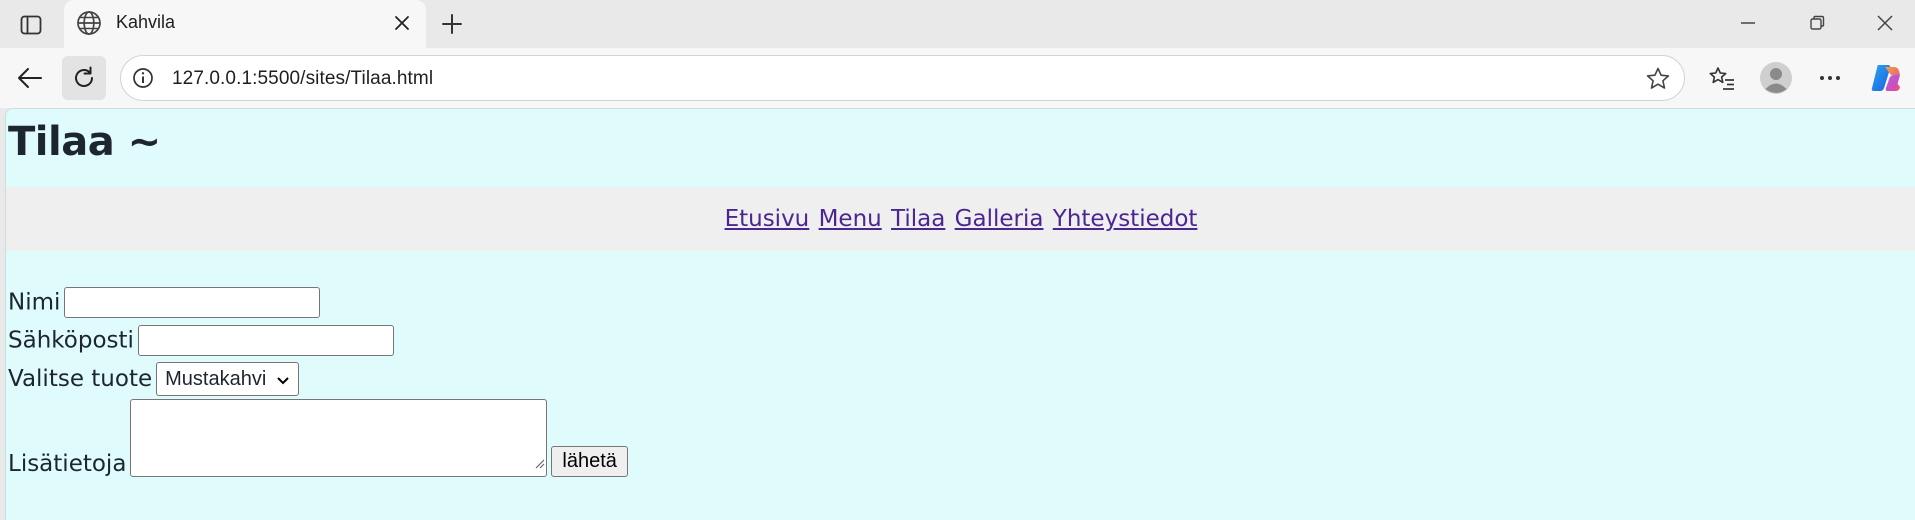  What do you see at coordinates (452, 24) in the screenshot?
I see `new-tab-icon` at bounding box center [452, 24].